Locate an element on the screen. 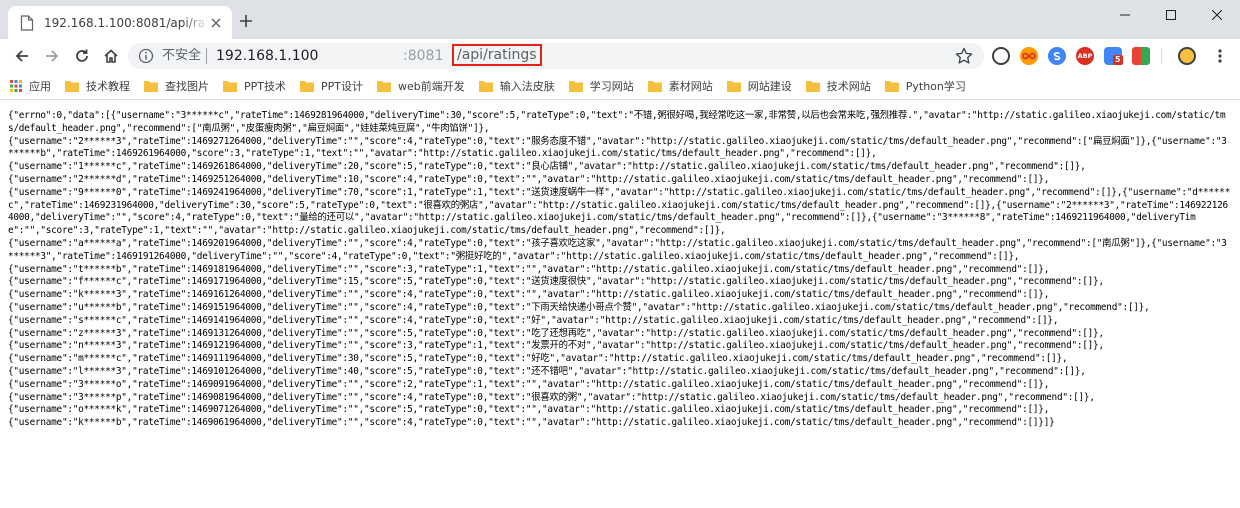 This screenshot has height=508, width=1240. reload-button is located at coordinates (82, 56).